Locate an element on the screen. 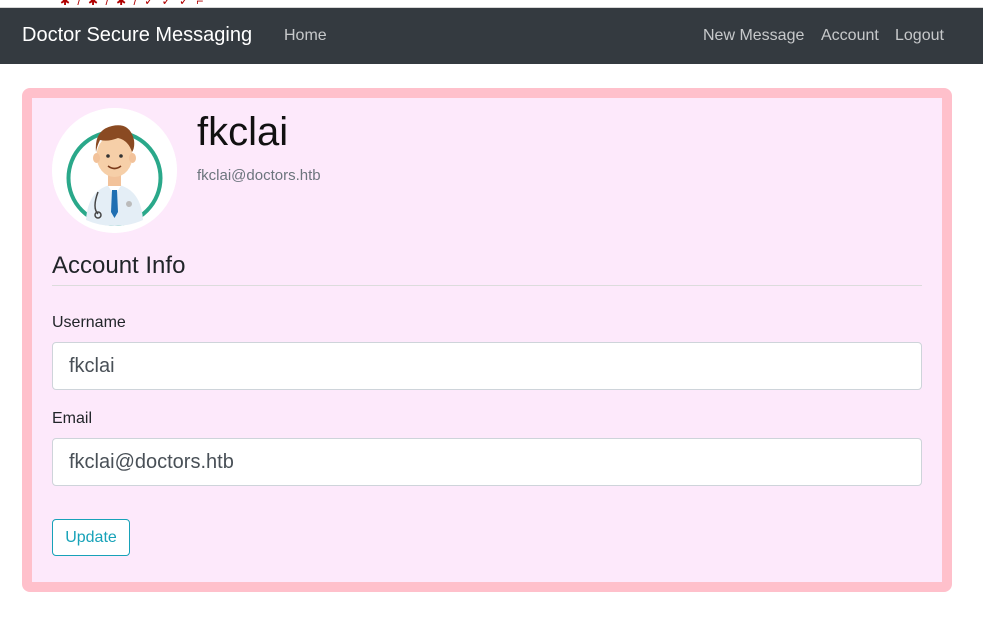 This screenshot has width=983, height=632. username-label: Username is located at coordinates (89, 322).